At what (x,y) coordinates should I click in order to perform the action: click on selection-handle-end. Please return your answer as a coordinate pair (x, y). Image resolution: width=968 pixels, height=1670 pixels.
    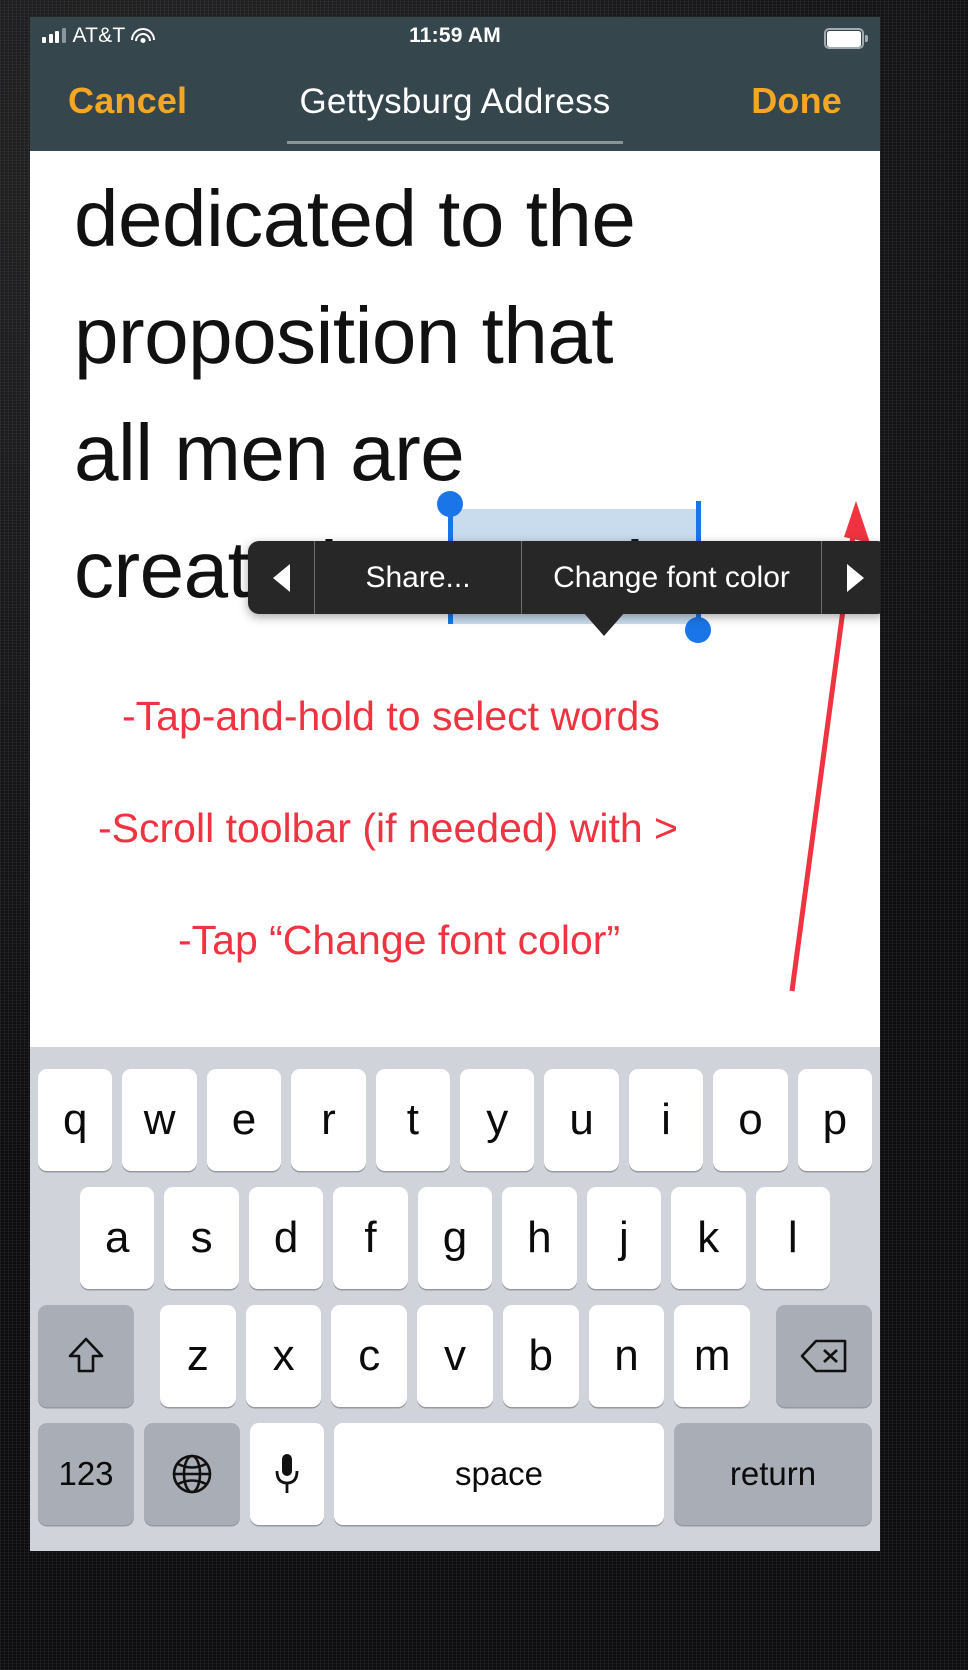
    Looking at the image, I should click on (698, 630).